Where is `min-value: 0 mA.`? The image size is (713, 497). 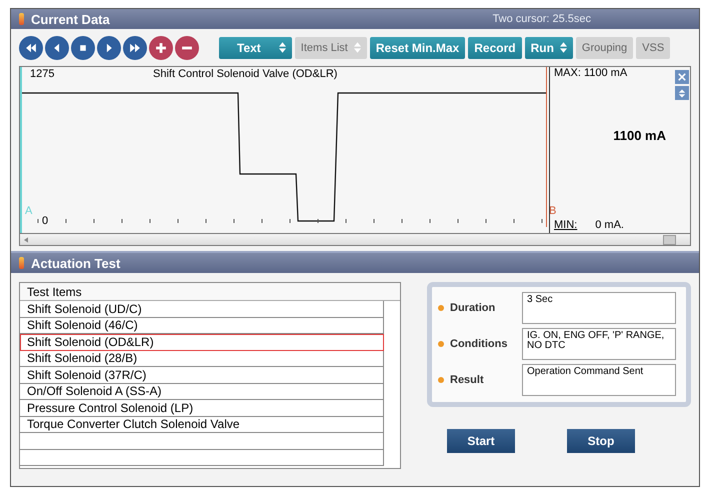
min-value: 0 mA. is located at coordinates (609, 225).